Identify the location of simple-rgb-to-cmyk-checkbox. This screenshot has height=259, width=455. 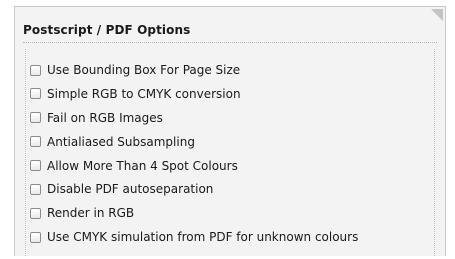
(35, 94).